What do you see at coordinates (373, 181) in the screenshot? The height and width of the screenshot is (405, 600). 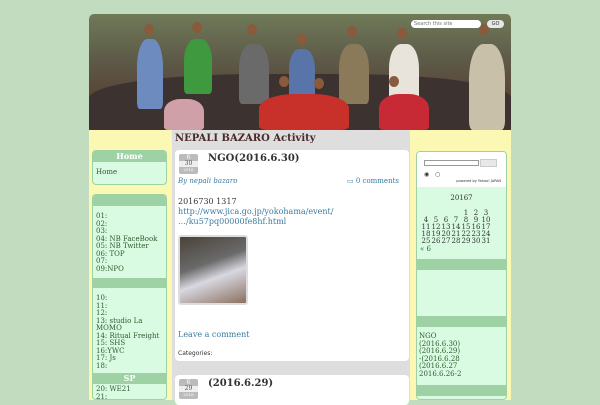 I see `comments-link: ▭ 0 comments` at bounding box center [373, 181].